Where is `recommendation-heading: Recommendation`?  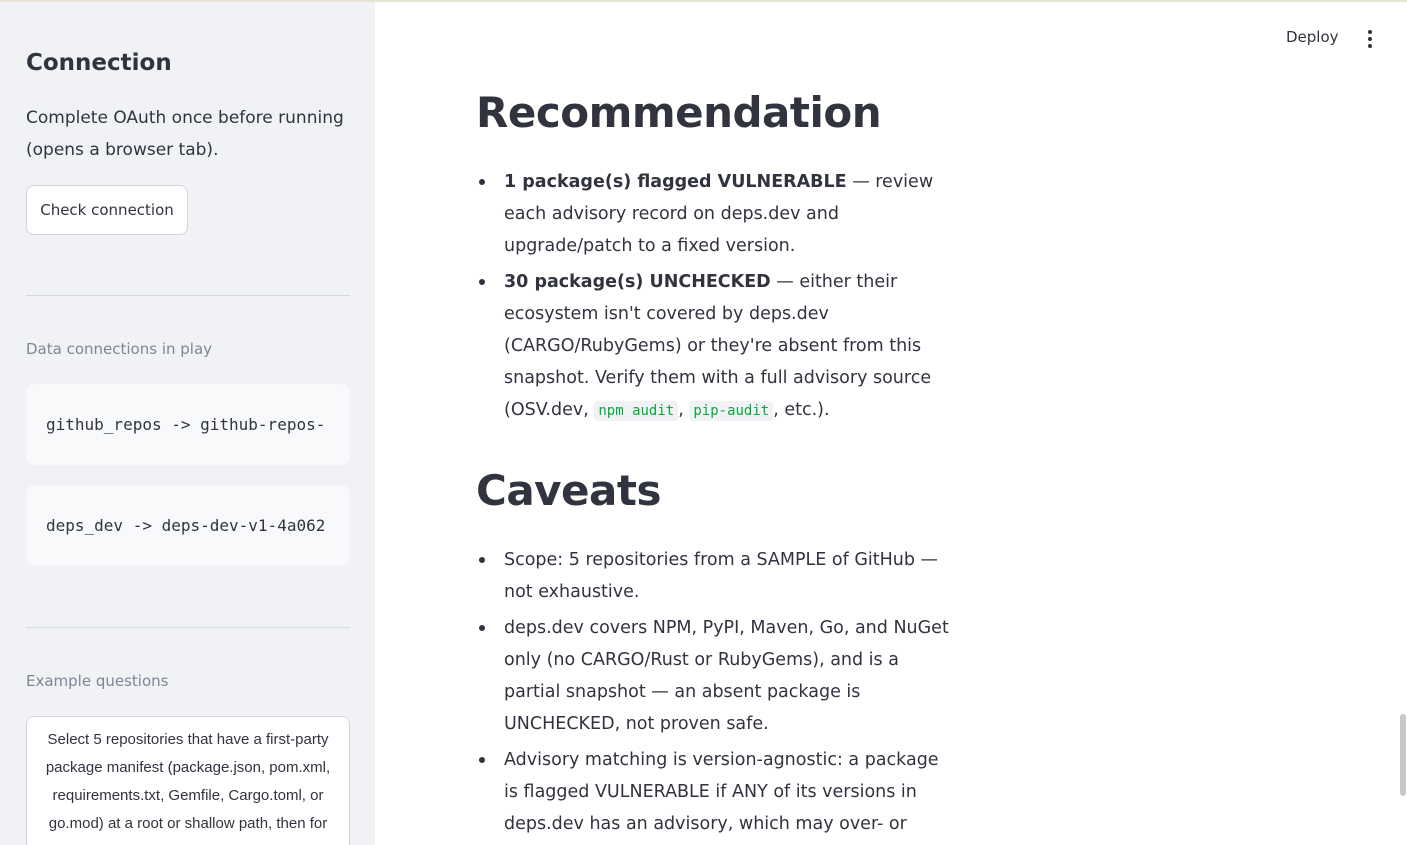
recommendation-heading: Recommendation is located at coordinates (679, 112).